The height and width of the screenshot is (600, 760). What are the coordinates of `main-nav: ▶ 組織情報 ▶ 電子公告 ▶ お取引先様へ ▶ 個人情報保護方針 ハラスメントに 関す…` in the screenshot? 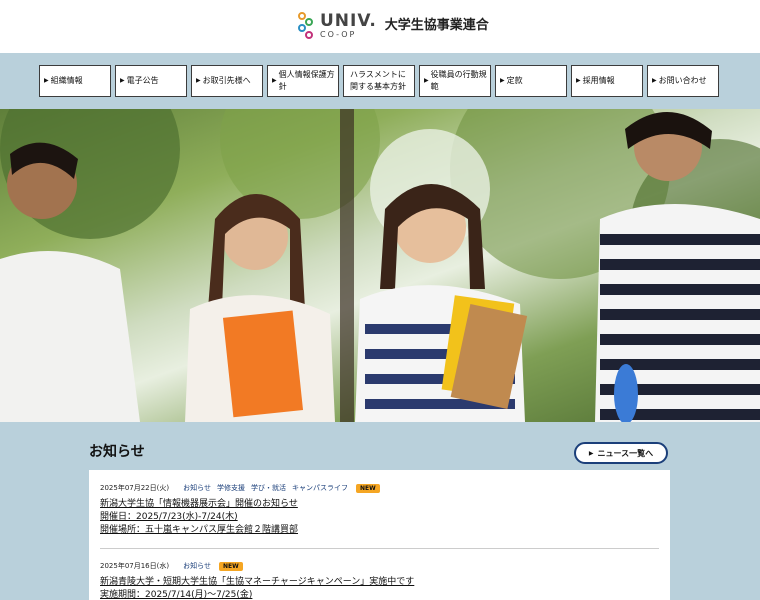 It's located at (381, 81).